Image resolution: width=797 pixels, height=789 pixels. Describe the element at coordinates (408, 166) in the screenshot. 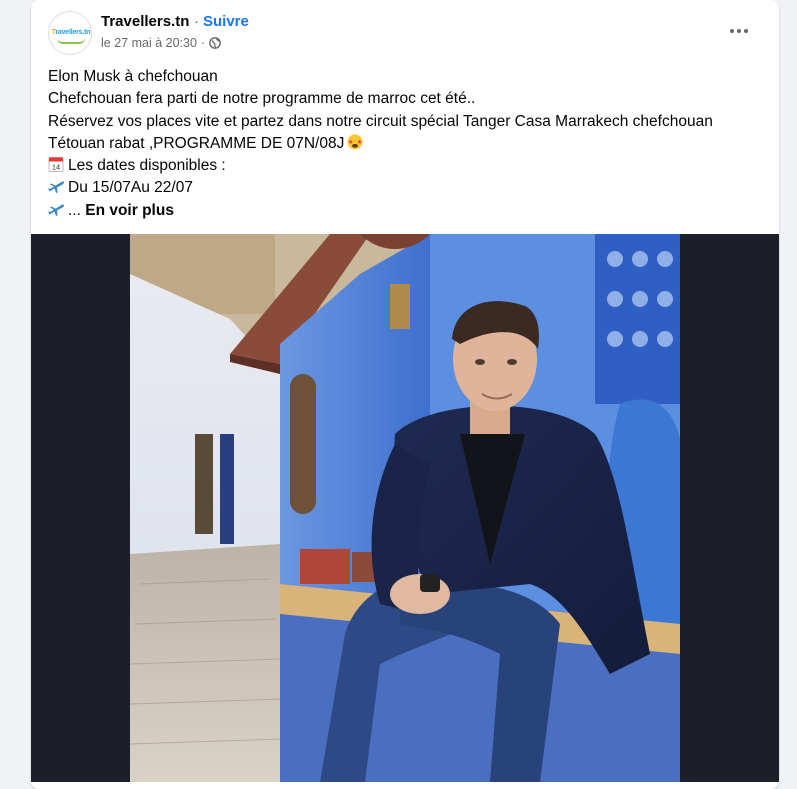

I see `dates-line: 14 Les dates disponibles :` at that location.